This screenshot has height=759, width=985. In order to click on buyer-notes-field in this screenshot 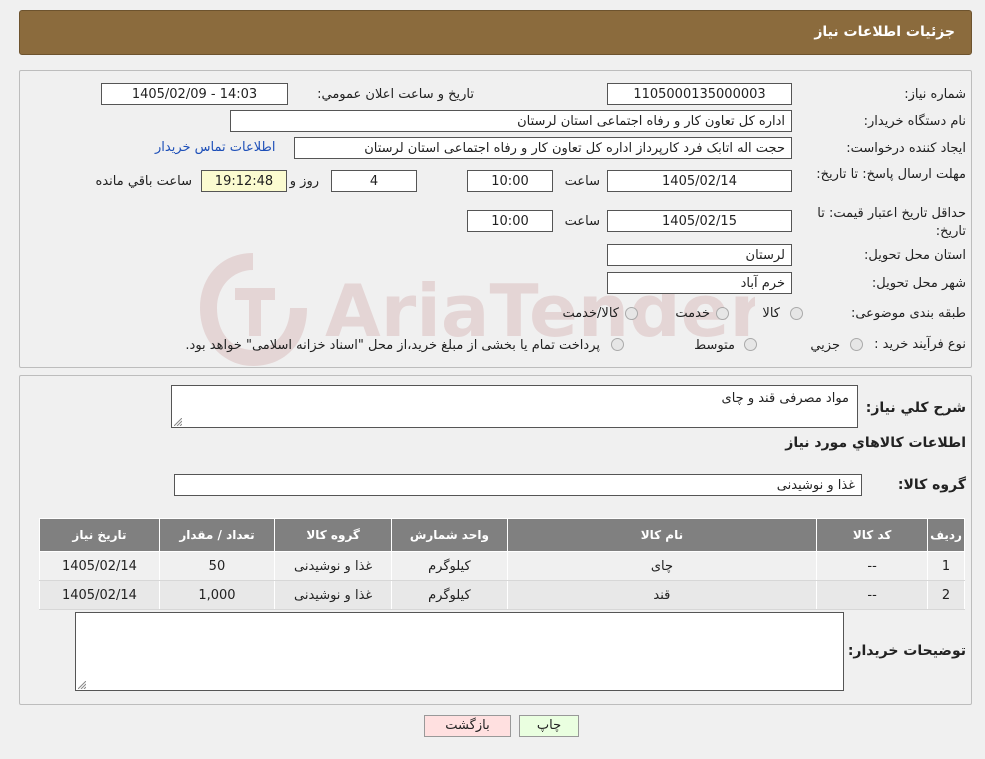, I will do `click(459, 651)`.